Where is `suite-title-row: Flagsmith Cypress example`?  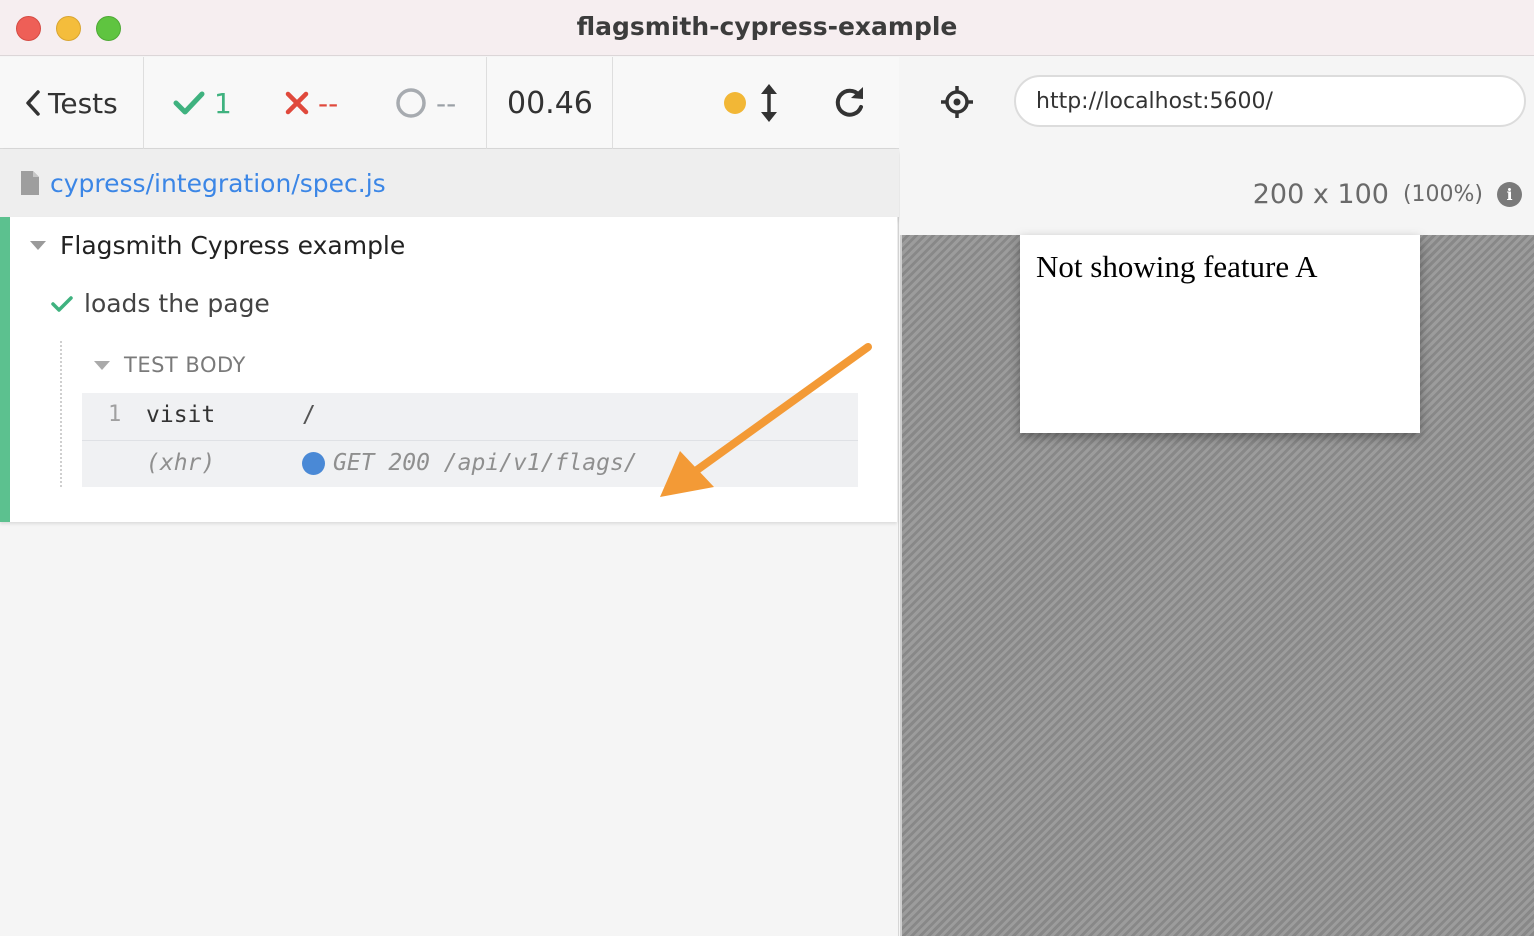
suite-title-row: Flagsmith Cypress example is located at coordinates (217, 245).